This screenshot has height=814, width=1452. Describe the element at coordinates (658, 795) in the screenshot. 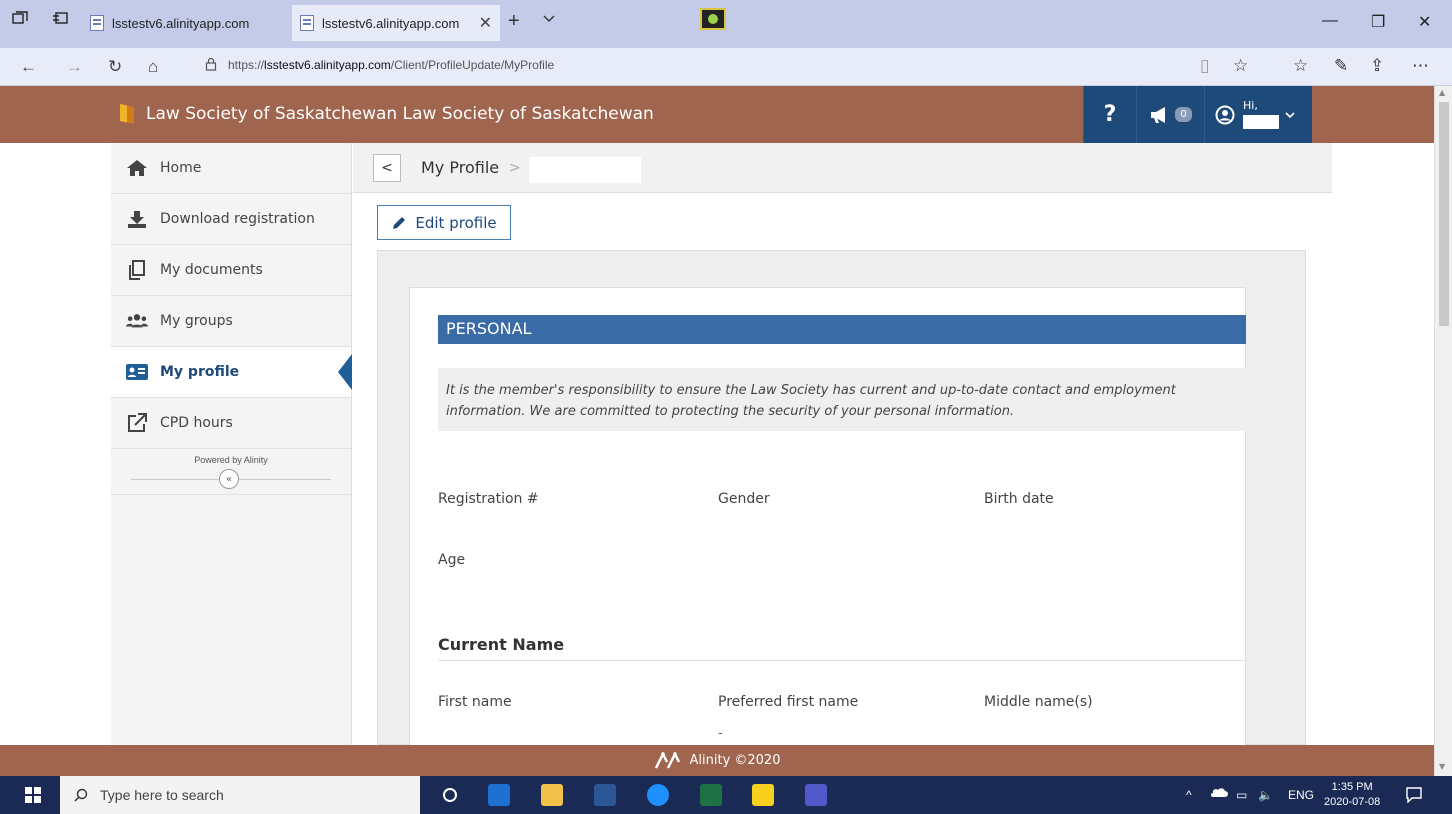

I see `edge-browser-app-icon` at that location.